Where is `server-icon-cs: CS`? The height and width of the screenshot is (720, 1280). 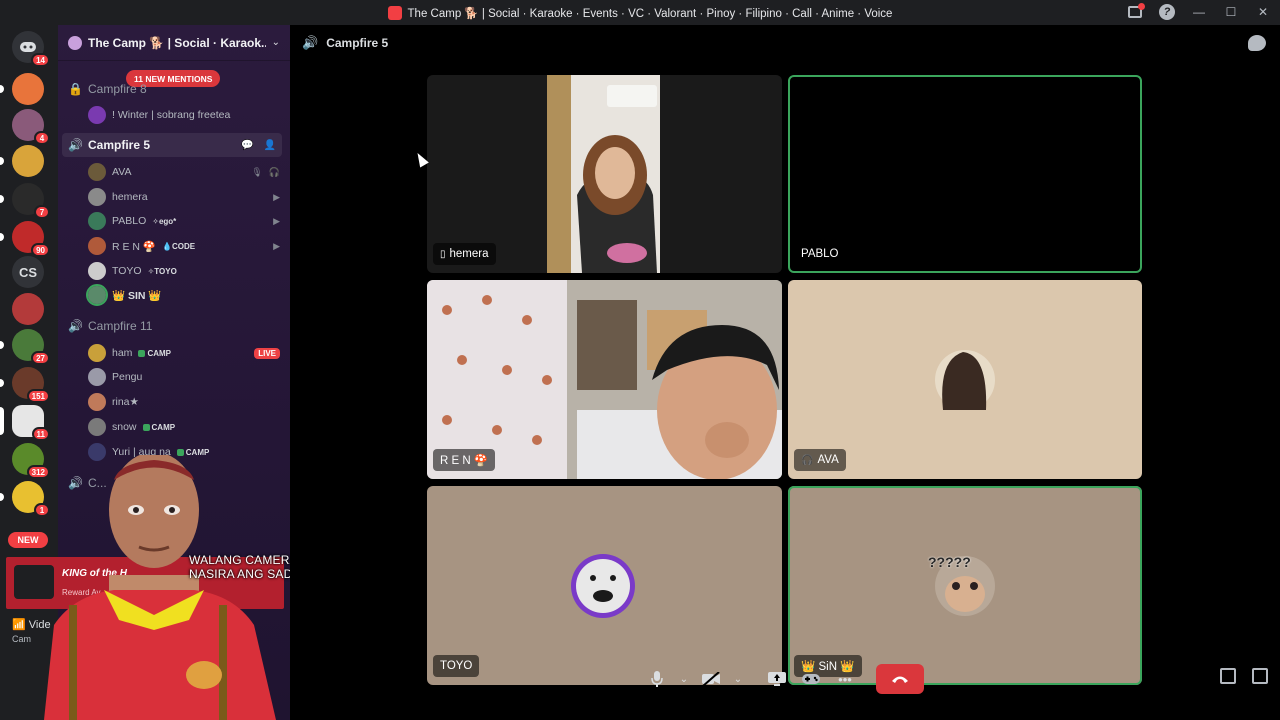
server-icon-cs: CS is located at coordinates (28, 272).